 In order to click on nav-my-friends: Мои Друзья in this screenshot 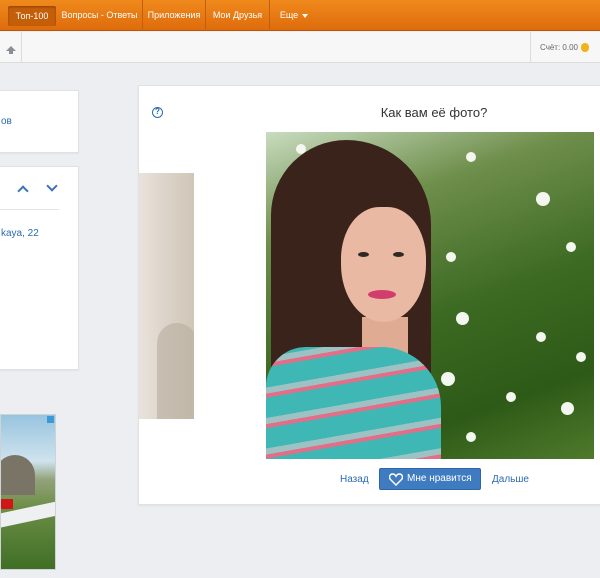, I will do `click(238, 15)`.